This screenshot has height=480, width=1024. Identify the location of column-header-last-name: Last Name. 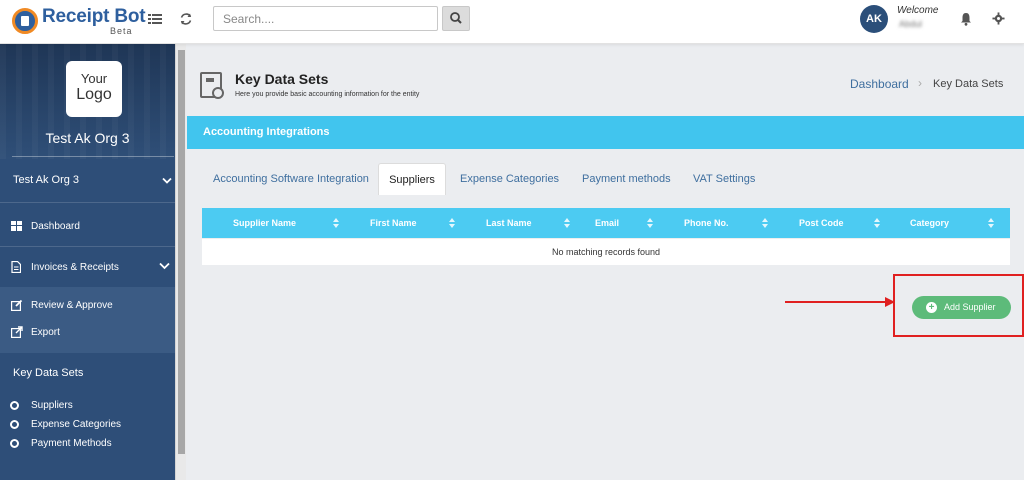
(509, 223).